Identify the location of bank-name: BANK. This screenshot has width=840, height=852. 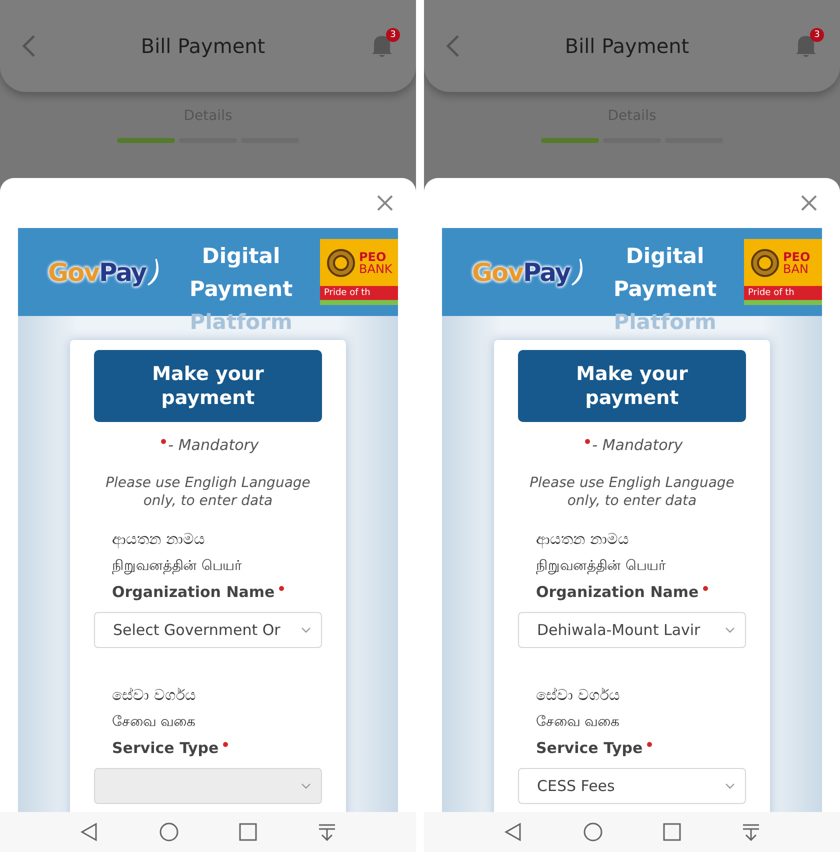
(375, 268).